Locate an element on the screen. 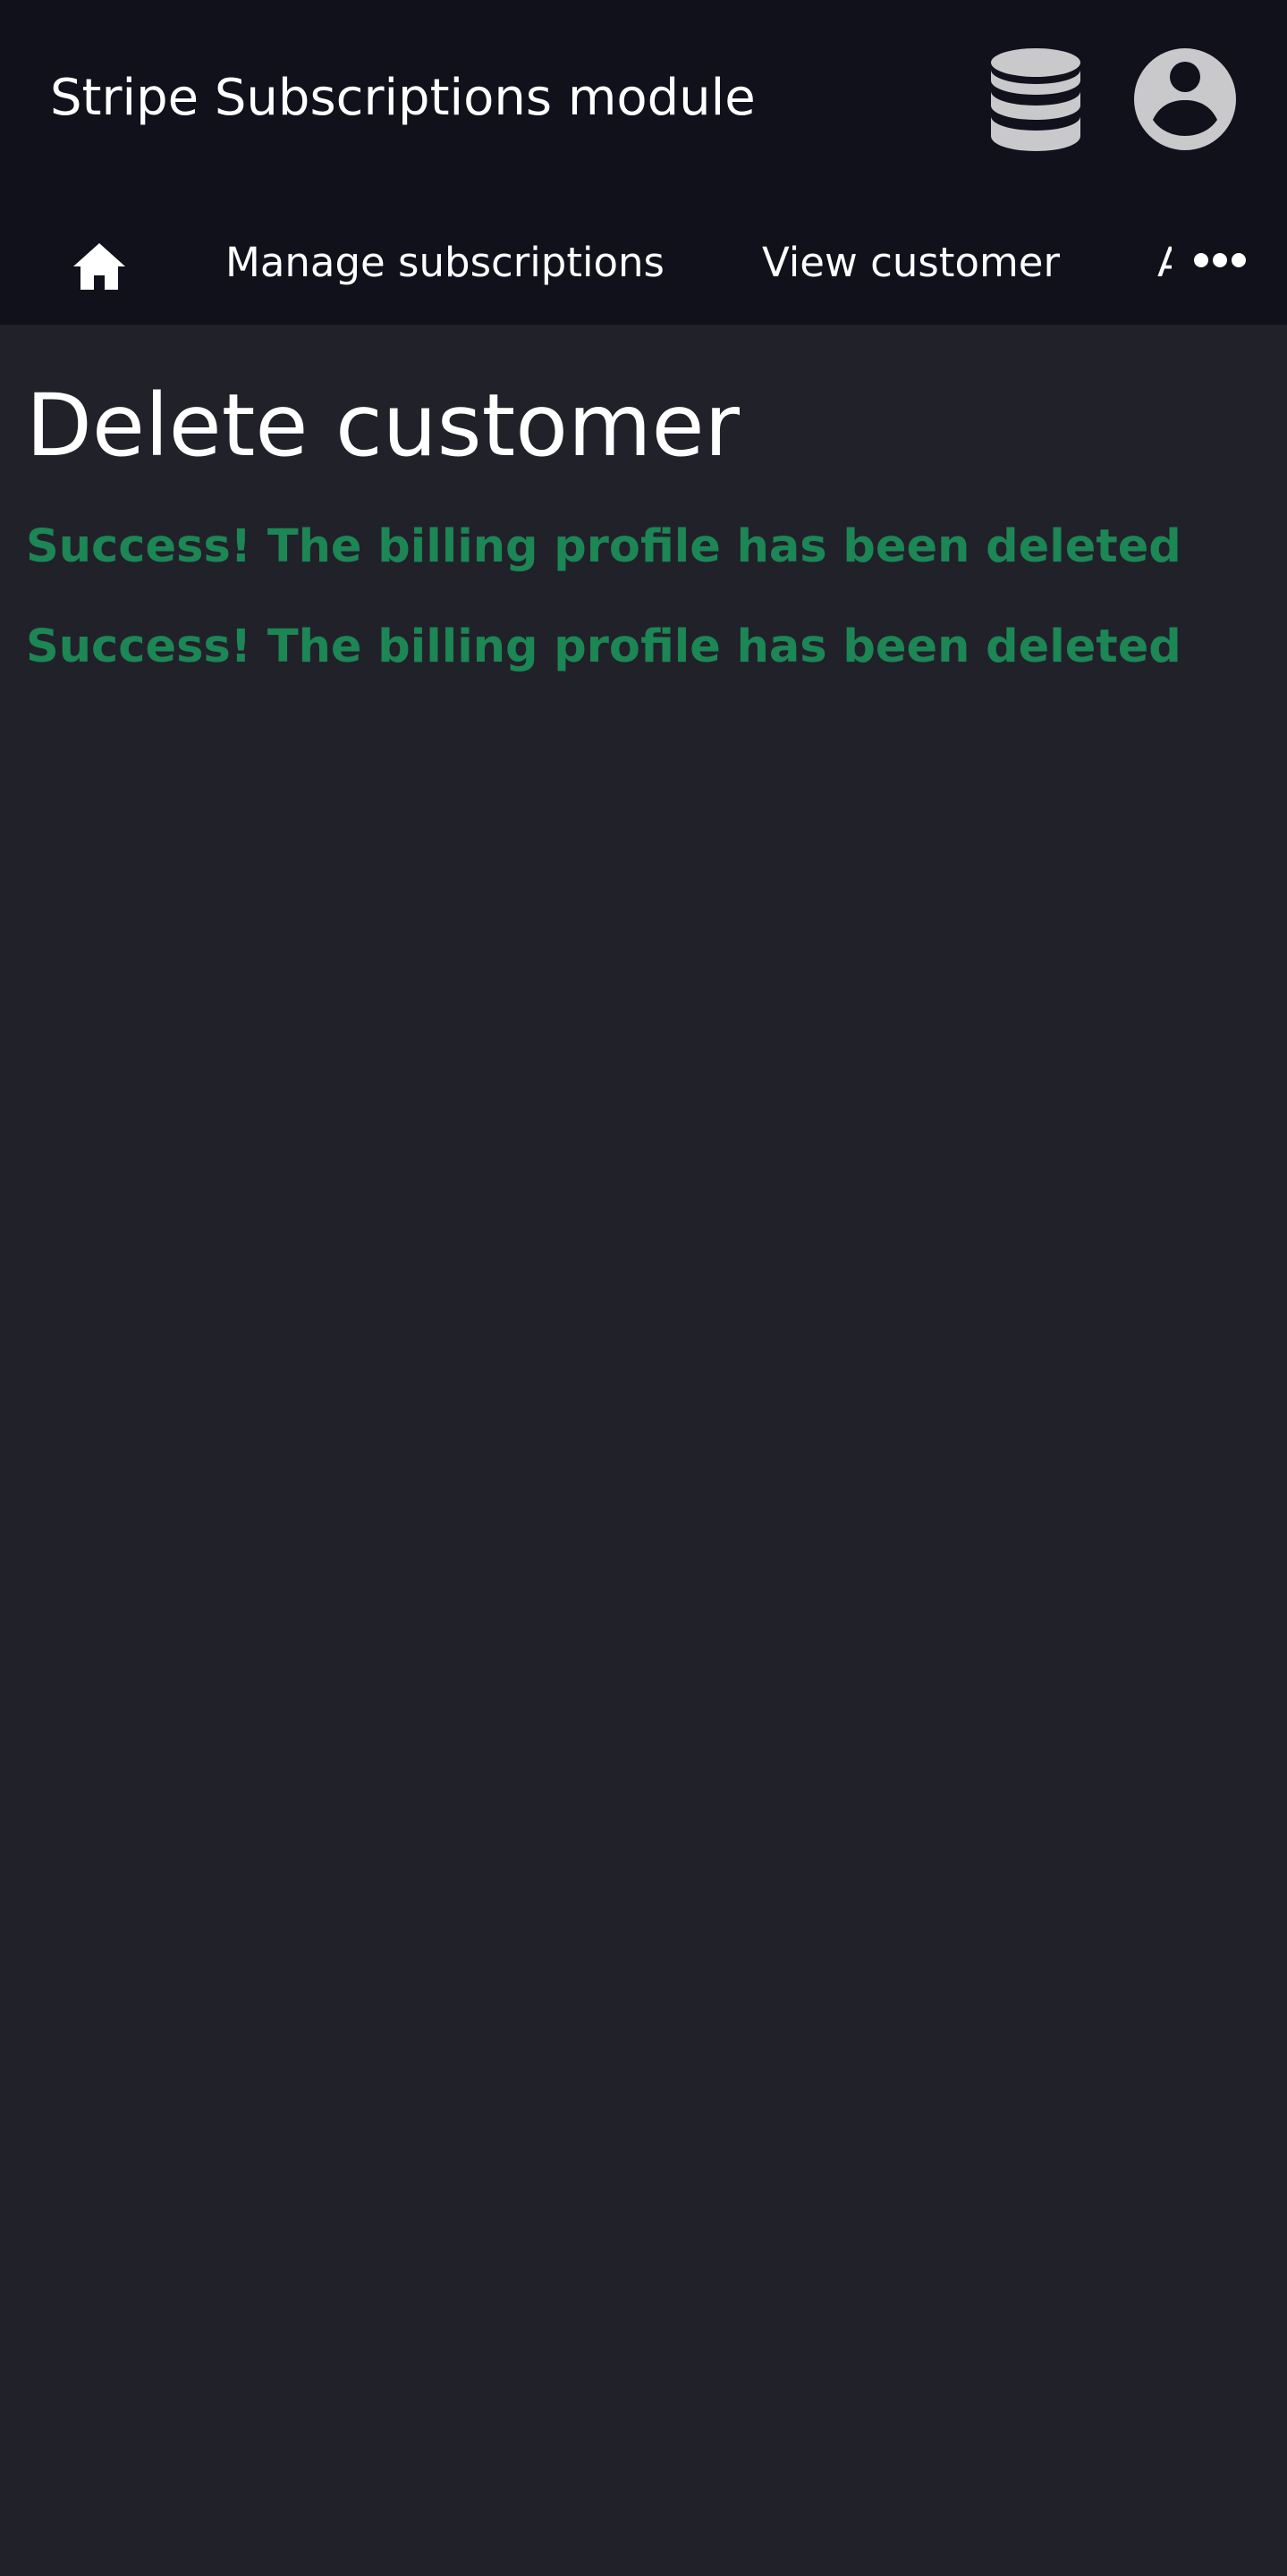 The width and height of the screenshot is (1287, 2576). nav-bar: Manage subscriptions View customer A is located at coordinates (643, 262).